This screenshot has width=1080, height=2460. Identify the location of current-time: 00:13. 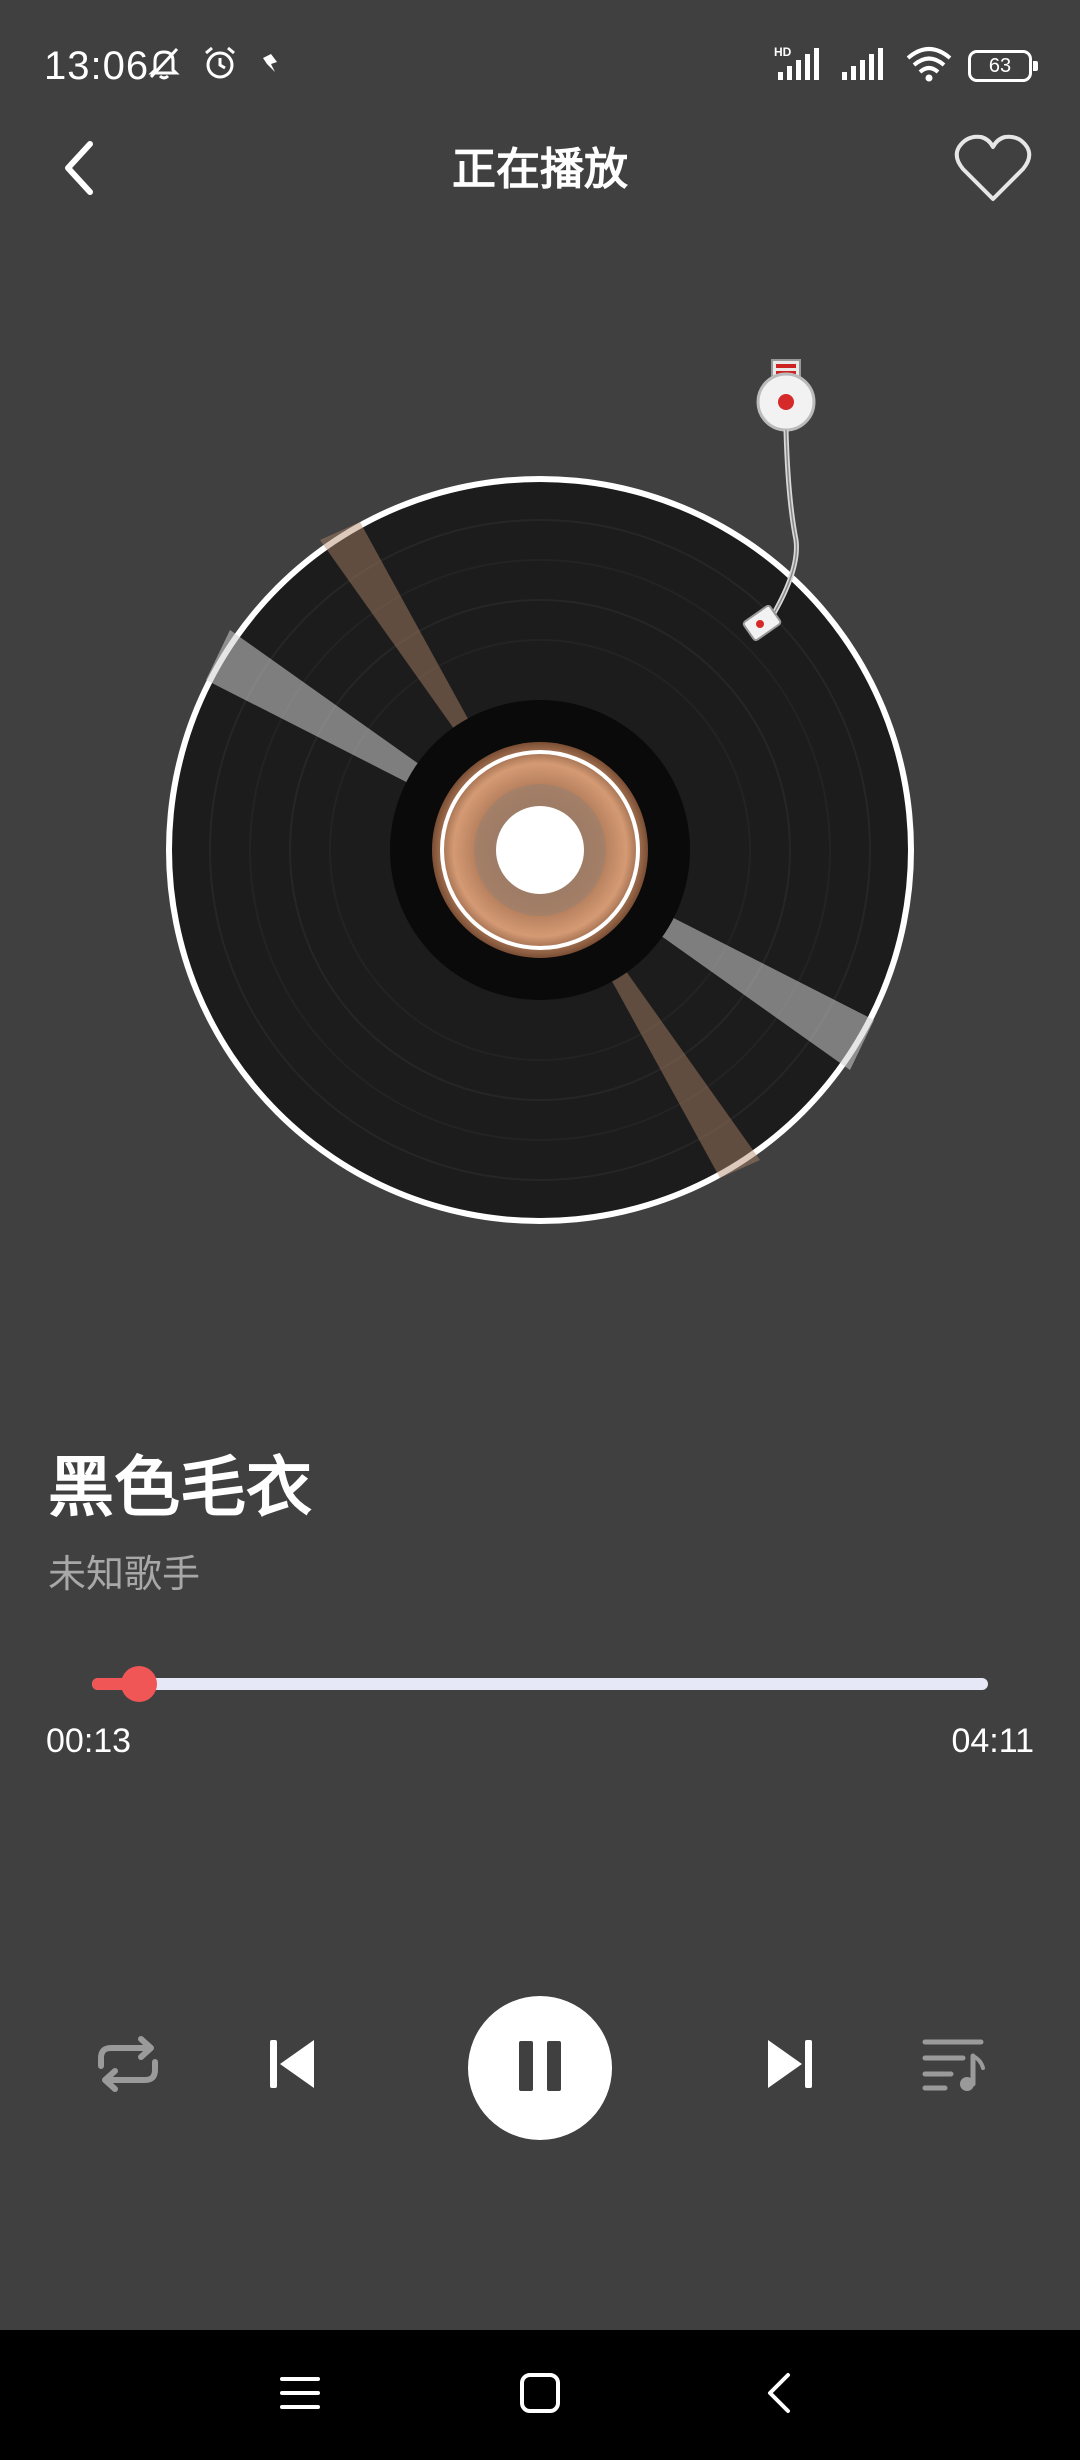
(89, 1741).